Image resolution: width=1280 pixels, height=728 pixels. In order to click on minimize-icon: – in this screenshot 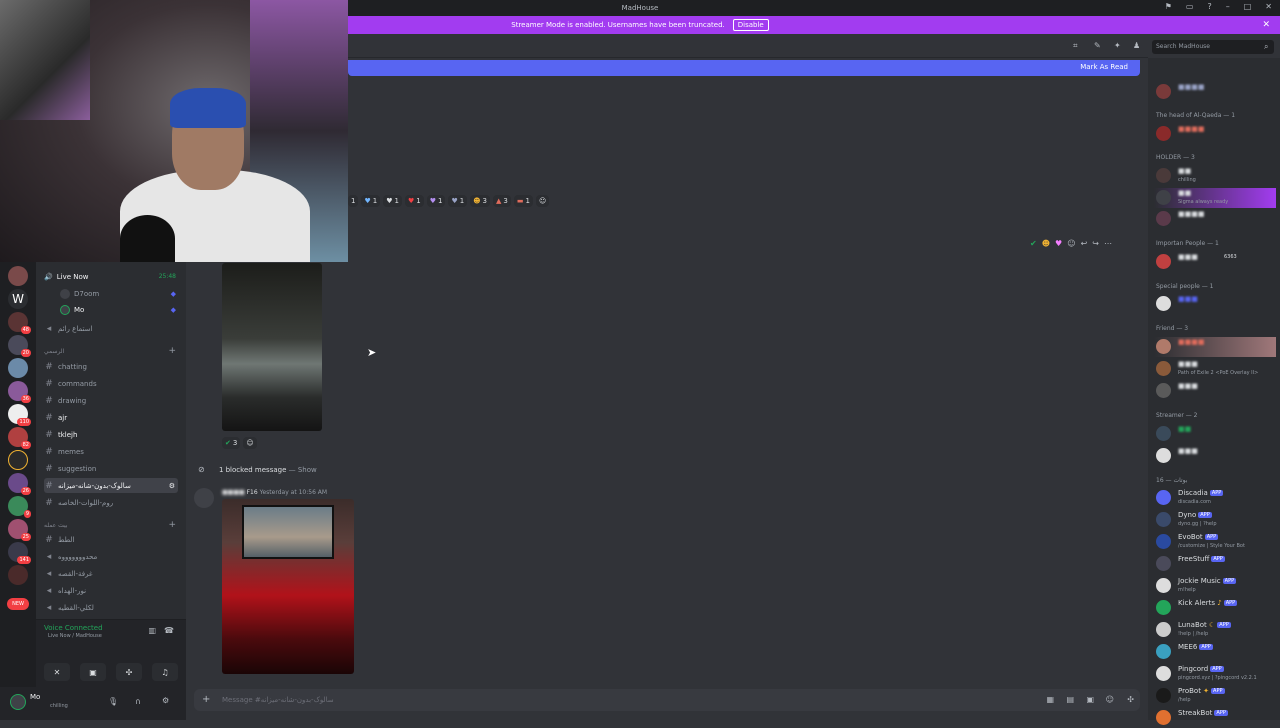, I will do `click(1228, 6)`.